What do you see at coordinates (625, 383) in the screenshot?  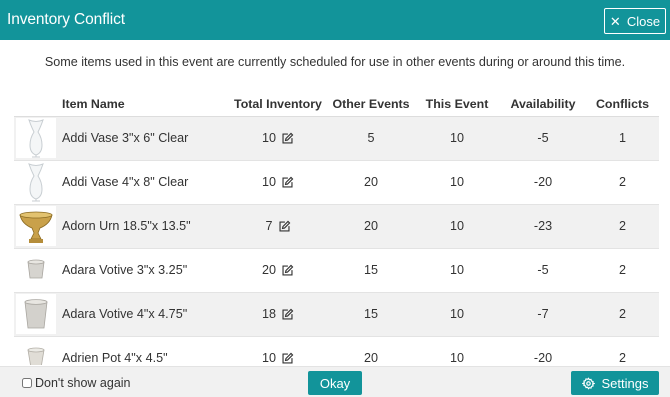 I see `settings-button-label: Settings` at bounding box center [625, 383].